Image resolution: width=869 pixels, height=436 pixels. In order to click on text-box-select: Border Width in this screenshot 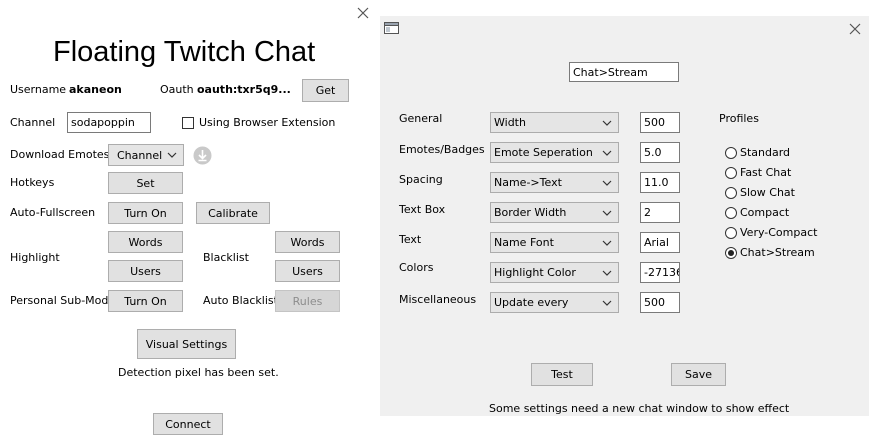, I will do `click(554, 212)`.